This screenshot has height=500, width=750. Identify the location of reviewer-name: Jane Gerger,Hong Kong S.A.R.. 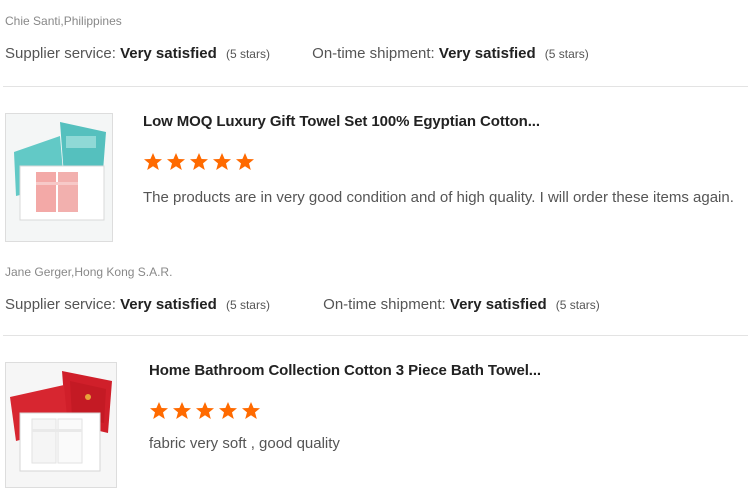
(89, 272).